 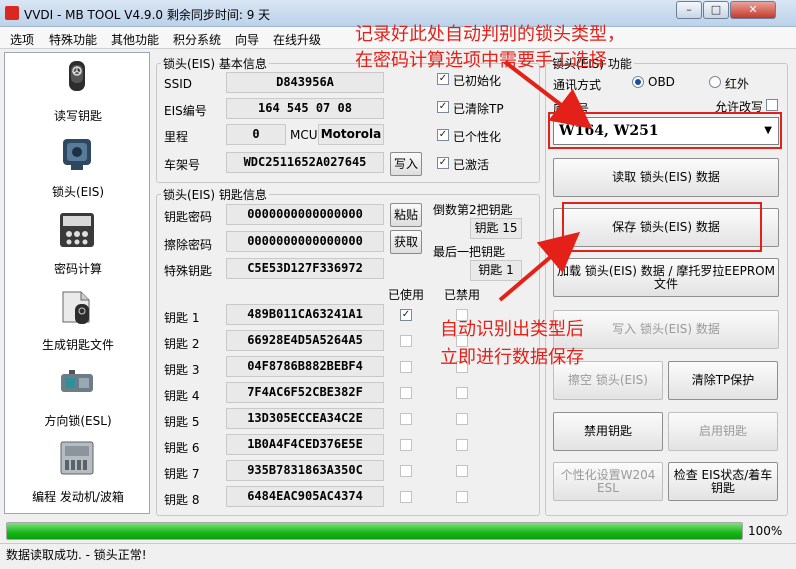 I want to click on key-label: 钥匙 6, so click(x=182, y=448).